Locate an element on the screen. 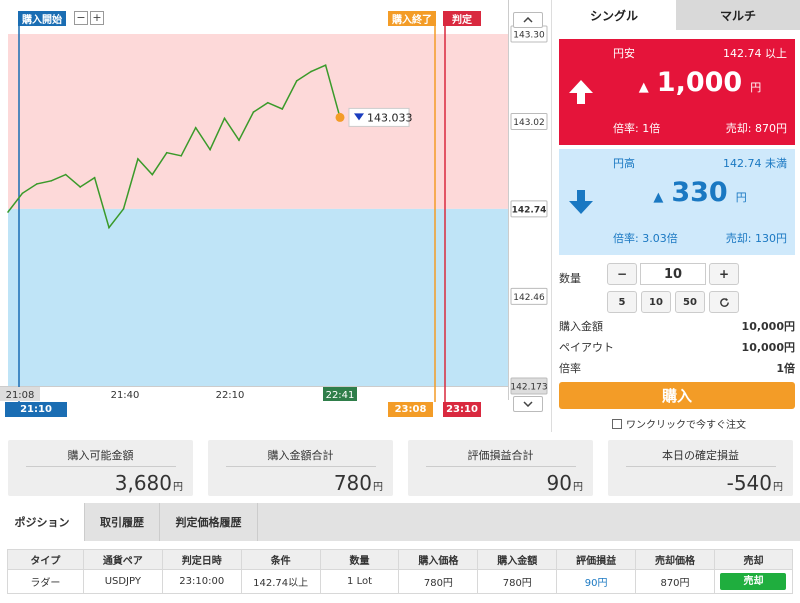 This screenshot has width=800, height=603. oneclick-order-option: ワンクリックで今すぐ注文 is located at coordinates (679, 423).